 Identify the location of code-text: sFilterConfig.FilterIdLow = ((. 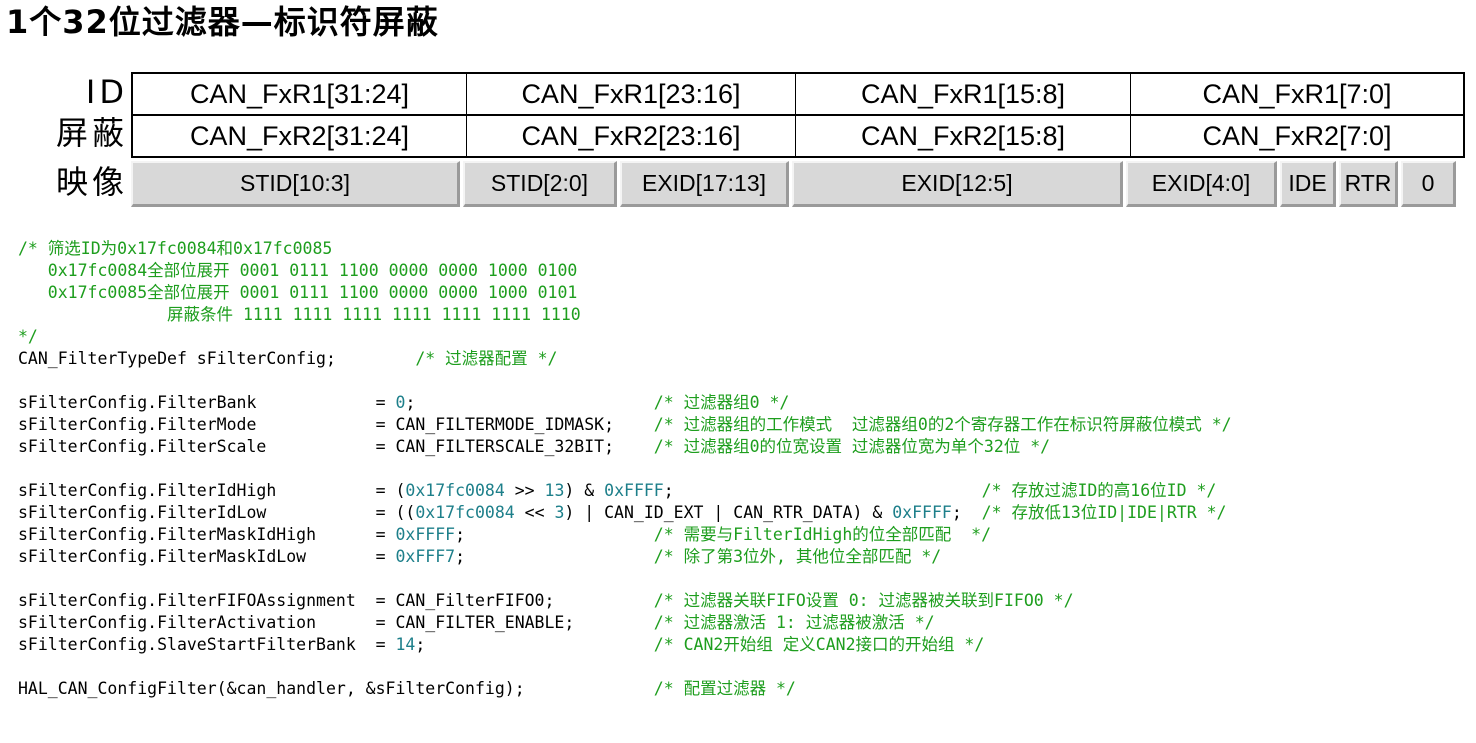
(217, 512).